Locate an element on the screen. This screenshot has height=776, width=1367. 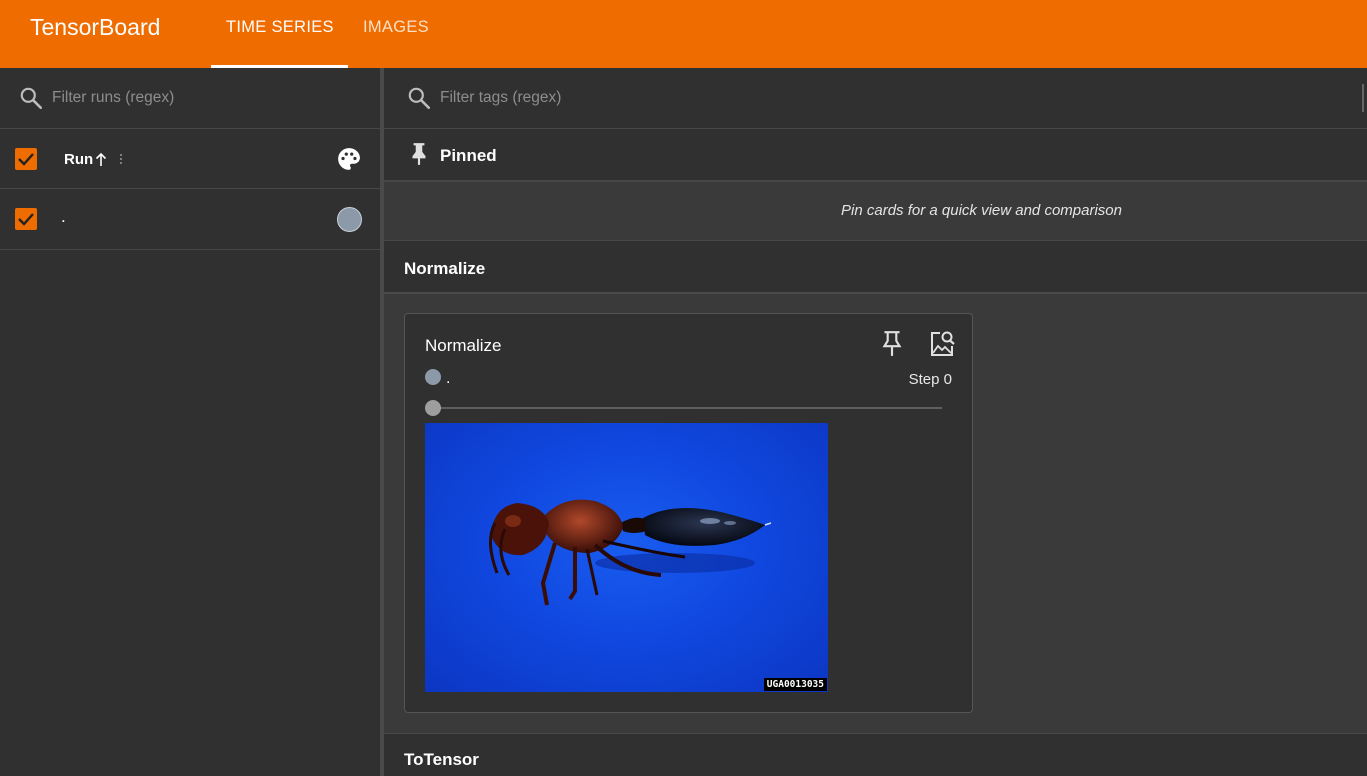
run-color-dot is located at coordinates (433, 377).